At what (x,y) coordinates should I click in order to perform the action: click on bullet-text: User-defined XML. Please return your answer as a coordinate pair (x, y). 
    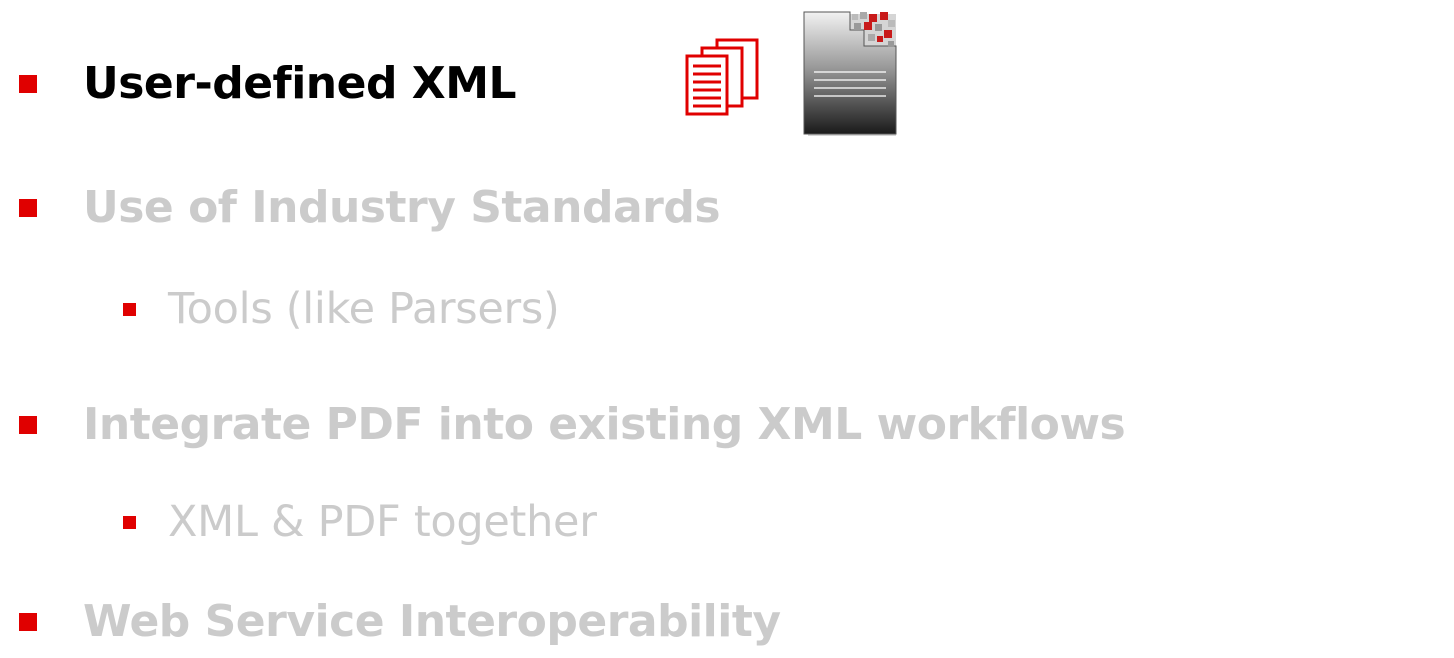
    Looking at the image, I should click on (300, 83).